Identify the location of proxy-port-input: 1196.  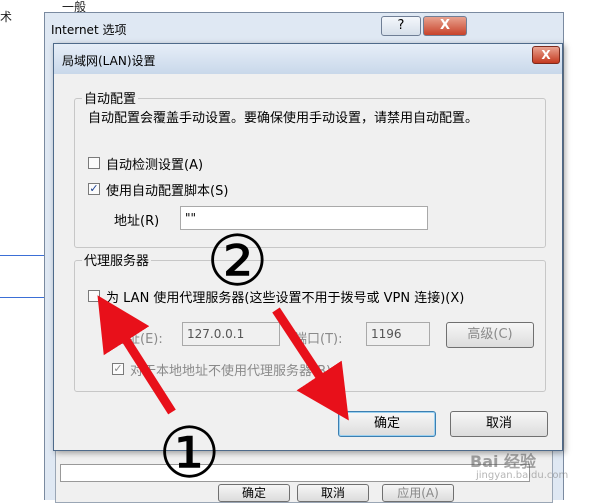
(398, 334).